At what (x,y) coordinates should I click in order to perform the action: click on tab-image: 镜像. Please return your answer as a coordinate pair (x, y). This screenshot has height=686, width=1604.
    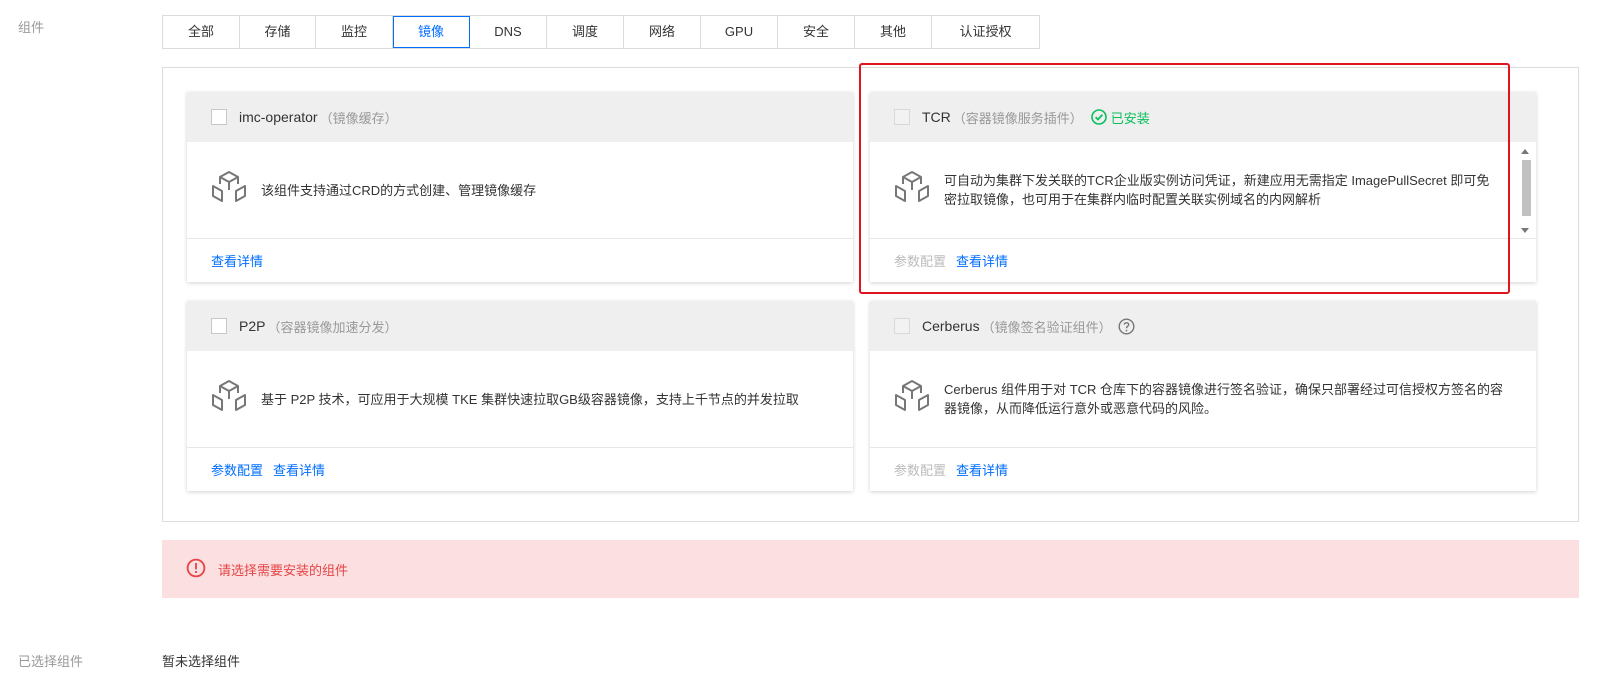
    Looking at the image, I should click on (431, 32).